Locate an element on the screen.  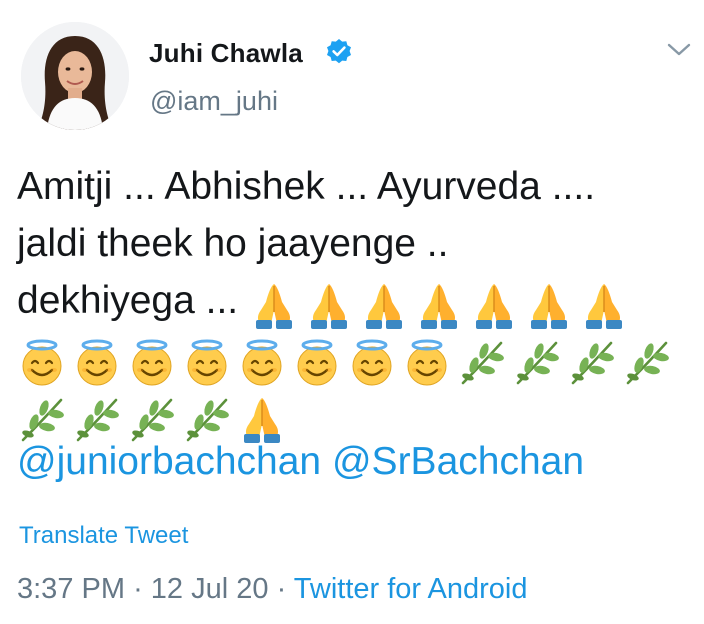
tweet-source-link: Twitter for Android is located at coordinates (411, 589).